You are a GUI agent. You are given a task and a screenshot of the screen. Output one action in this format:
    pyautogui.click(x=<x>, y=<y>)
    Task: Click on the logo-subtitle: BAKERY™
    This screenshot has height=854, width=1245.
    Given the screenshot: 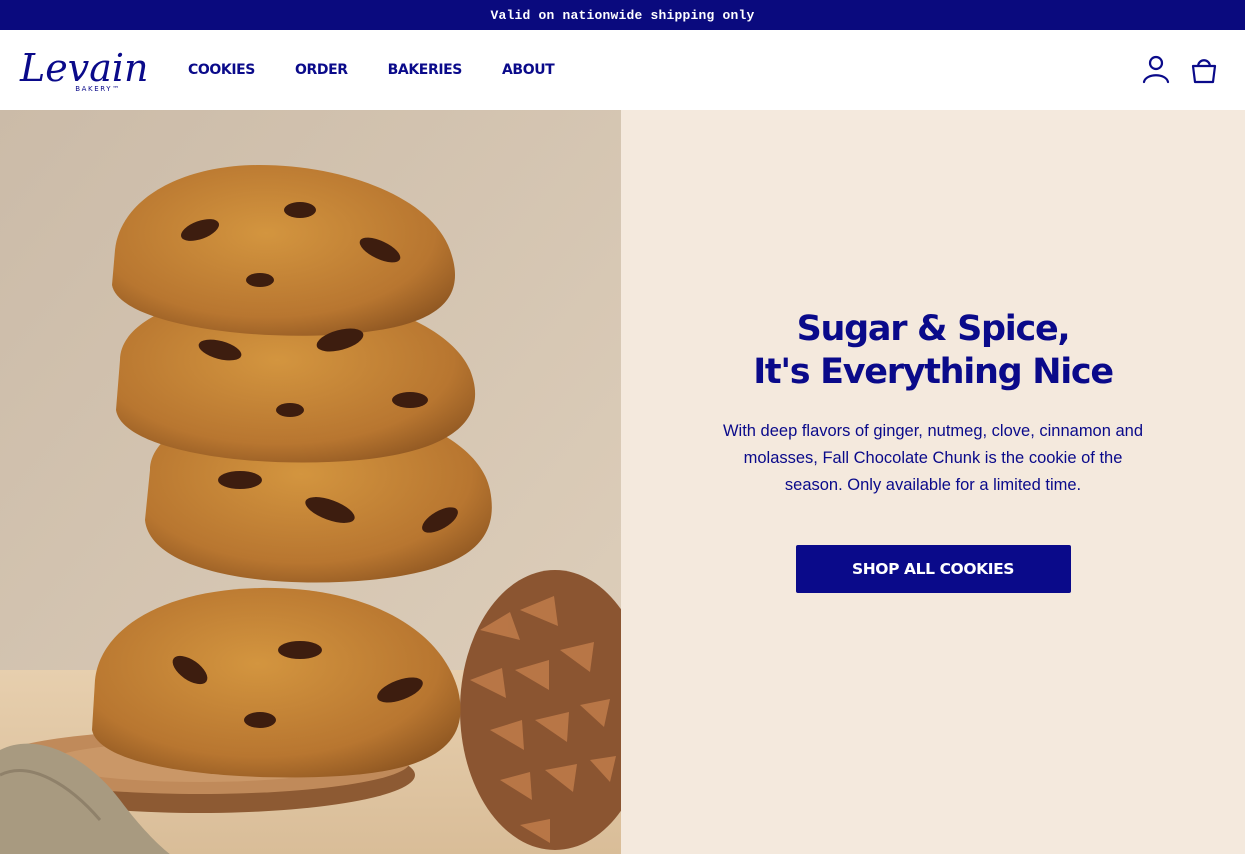 What is the action you would take?
    pyautogui.click(x=98, y=89)
    